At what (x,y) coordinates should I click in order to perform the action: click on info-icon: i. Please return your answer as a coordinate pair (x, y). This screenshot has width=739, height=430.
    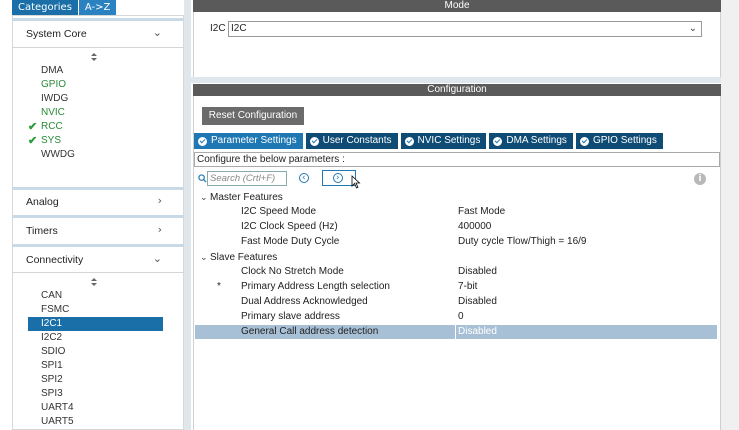
    Looking at the image, I should click on (700, 179).